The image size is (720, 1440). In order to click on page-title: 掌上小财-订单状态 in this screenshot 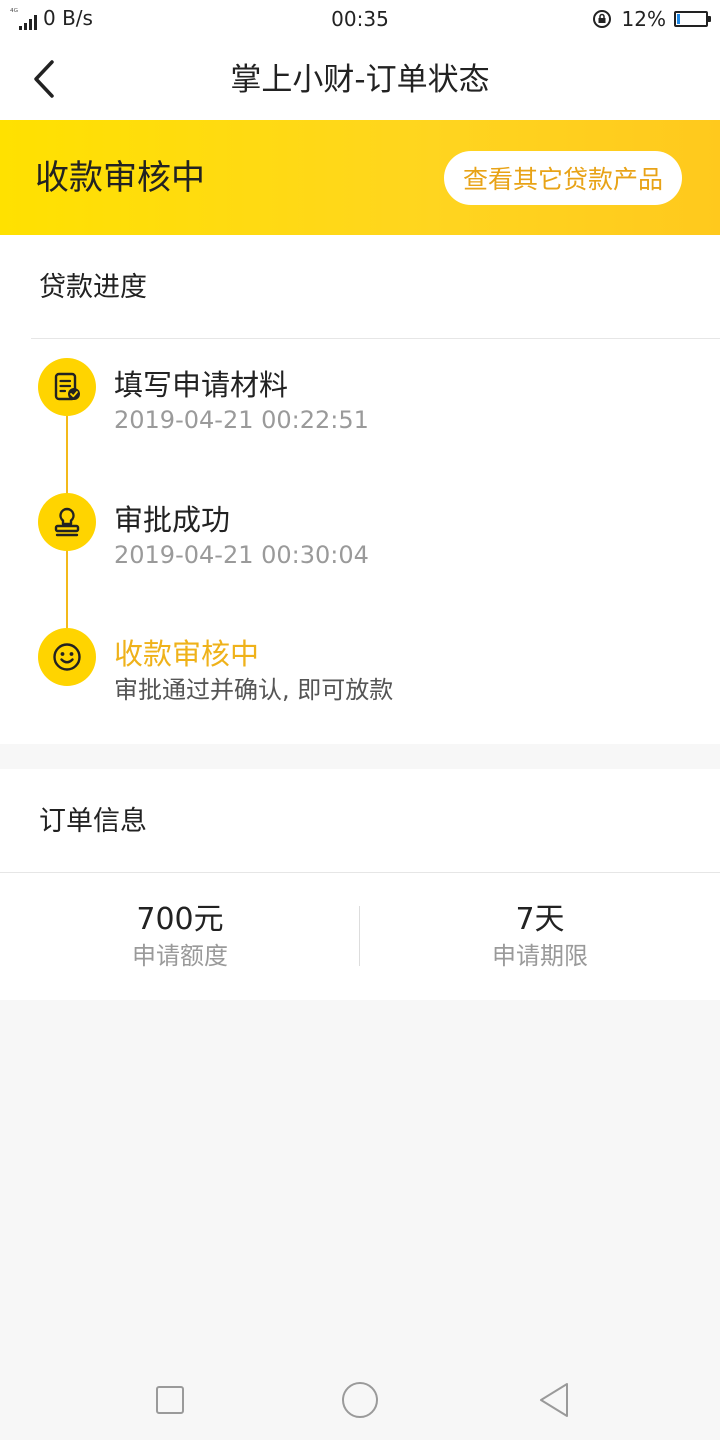, I will do `click(360, 80)`.